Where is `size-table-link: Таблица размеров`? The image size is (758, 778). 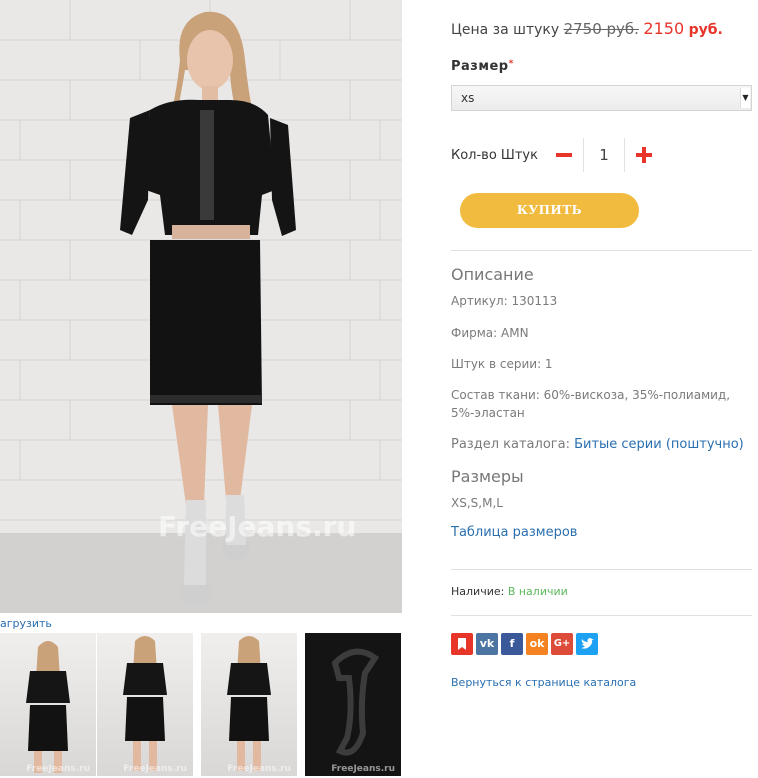
size-table-link: Таблица размеров is located at coordinates (514, 532).